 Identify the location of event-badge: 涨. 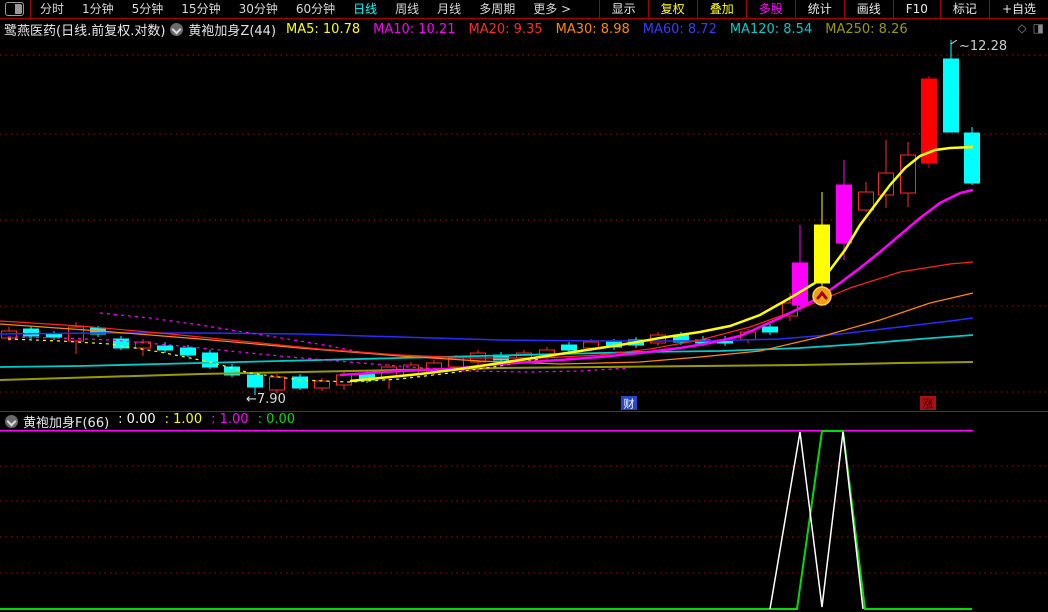
(928, 403).